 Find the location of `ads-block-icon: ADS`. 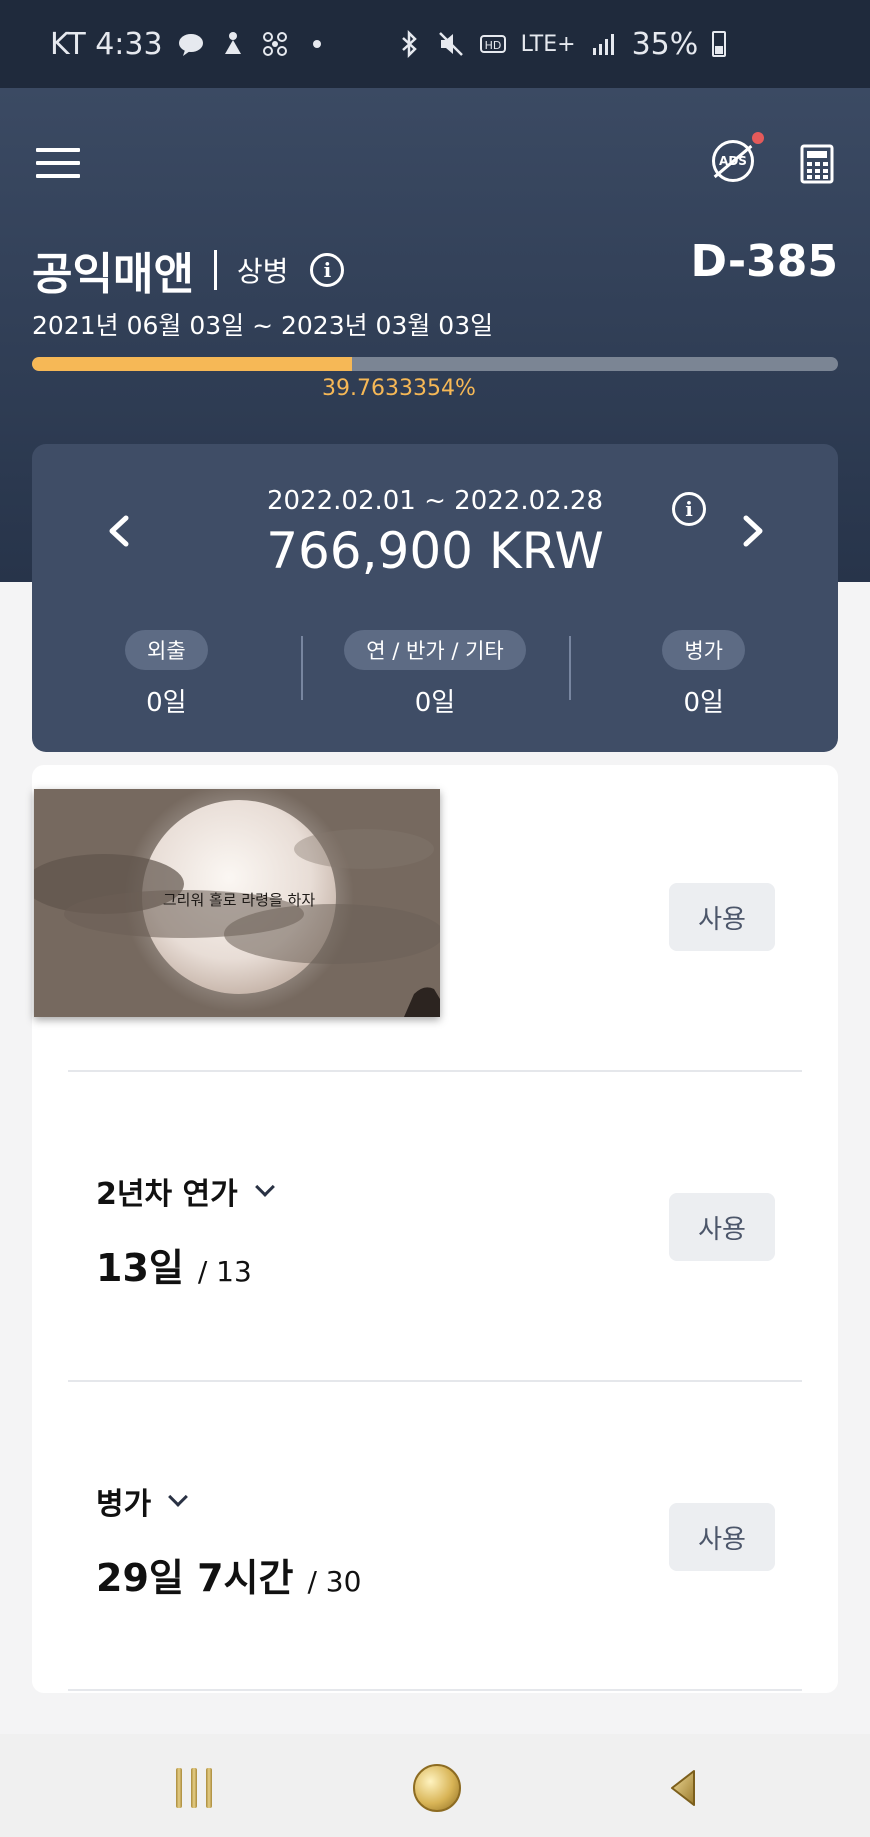

ads-block-icon: ADS is located at coordinates (733, 161).